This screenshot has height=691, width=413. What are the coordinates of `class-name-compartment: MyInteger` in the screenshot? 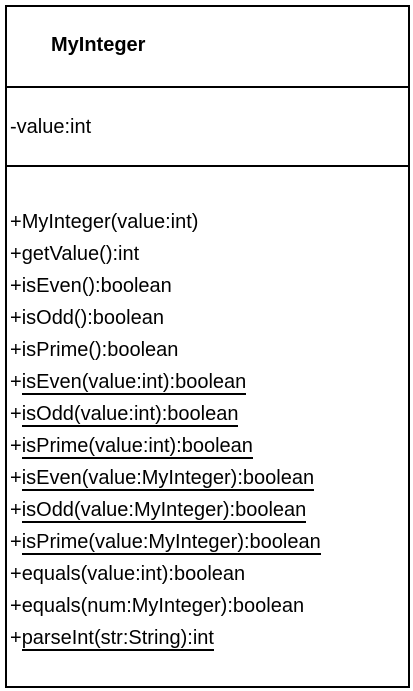 It's located at (207, 47).